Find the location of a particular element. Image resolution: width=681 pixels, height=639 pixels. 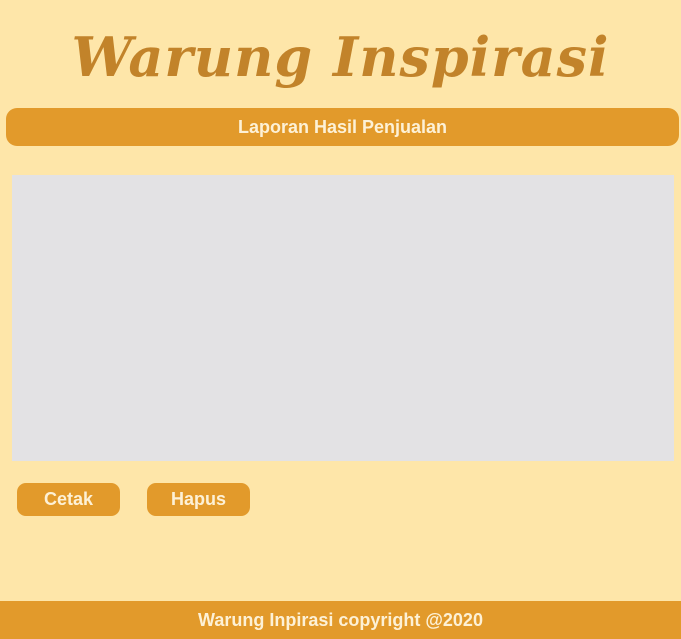

footer: Warung Inpirasi copyright @2020 is located at coordinates (340, 620).